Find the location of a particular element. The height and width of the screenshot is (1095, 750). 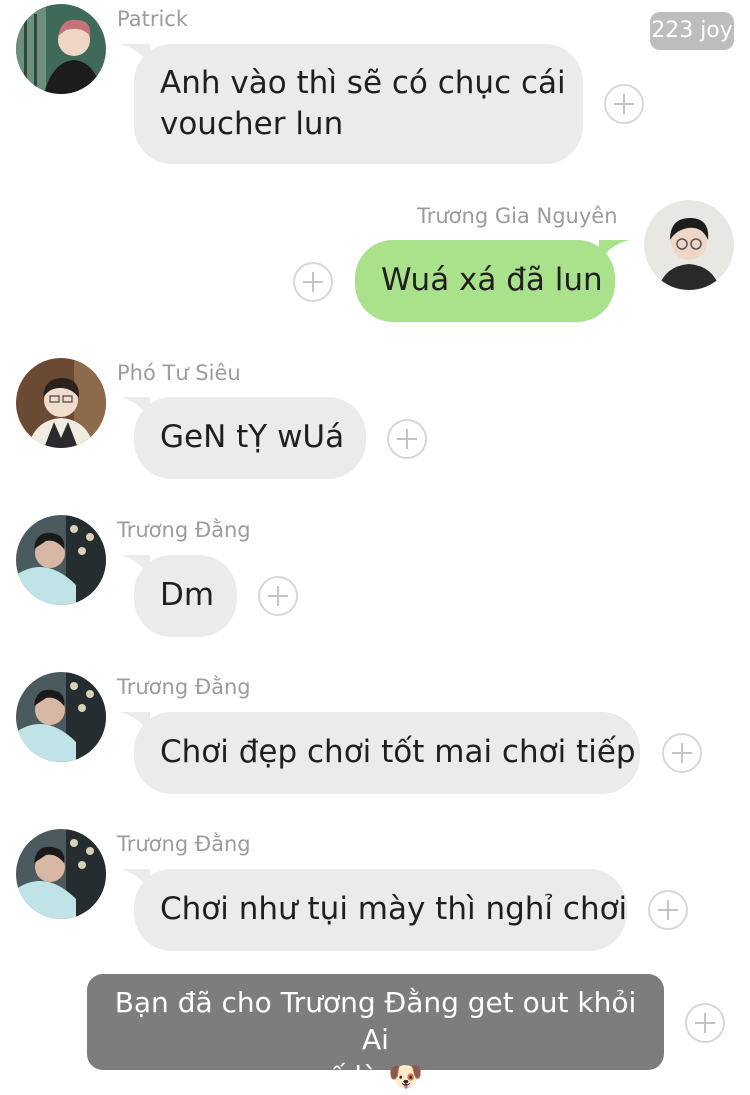

message-bubble: GeN tỴ wUá is located at coordinates (243, 438).